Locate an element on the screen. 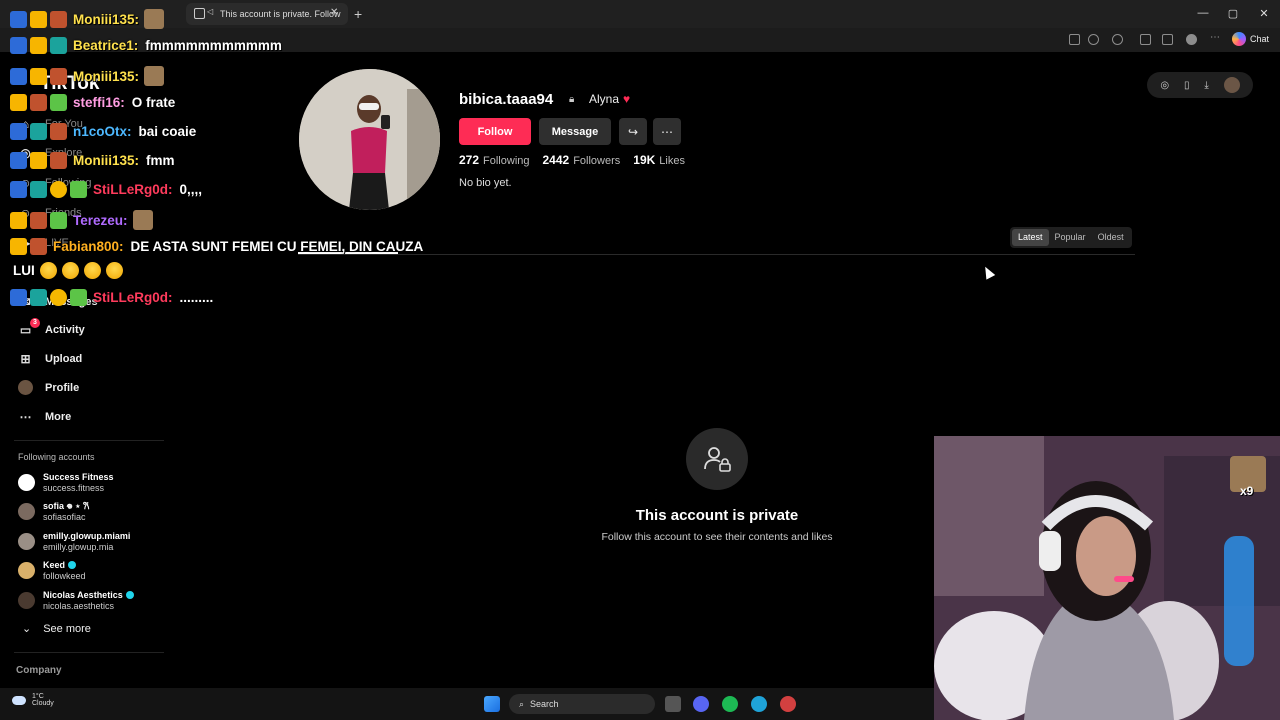 This screenshot has height=720, width=1280. weather-widget: 1°C Cloudy is located at coordinates (33, 700).